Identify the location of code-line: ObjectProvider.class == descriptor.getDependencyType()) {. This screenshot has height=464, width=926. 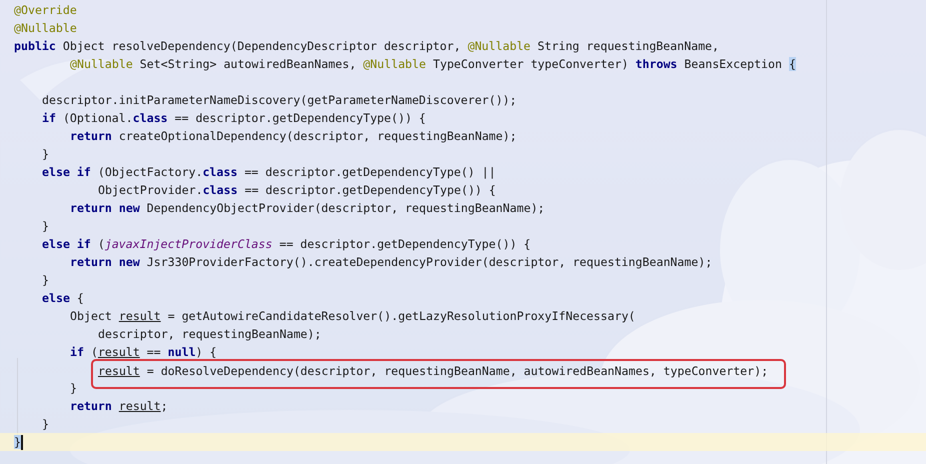
(297, 190).